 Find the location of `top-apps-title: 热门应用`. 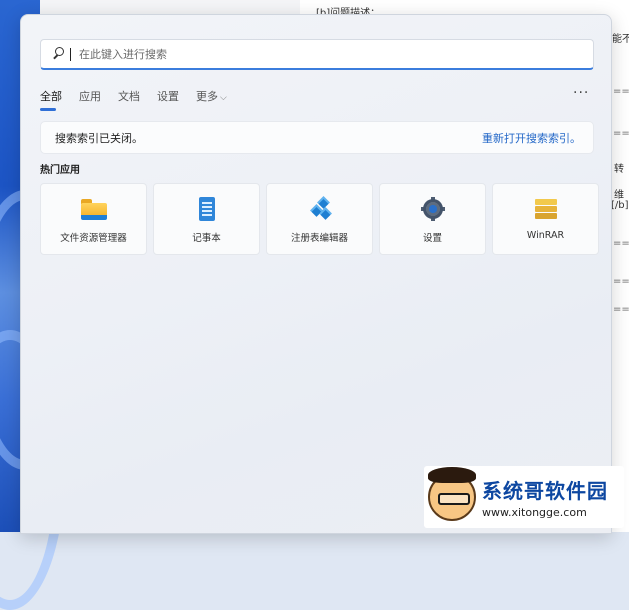

top-apps-title: 热门应用 is located at coordinates (60, 170).